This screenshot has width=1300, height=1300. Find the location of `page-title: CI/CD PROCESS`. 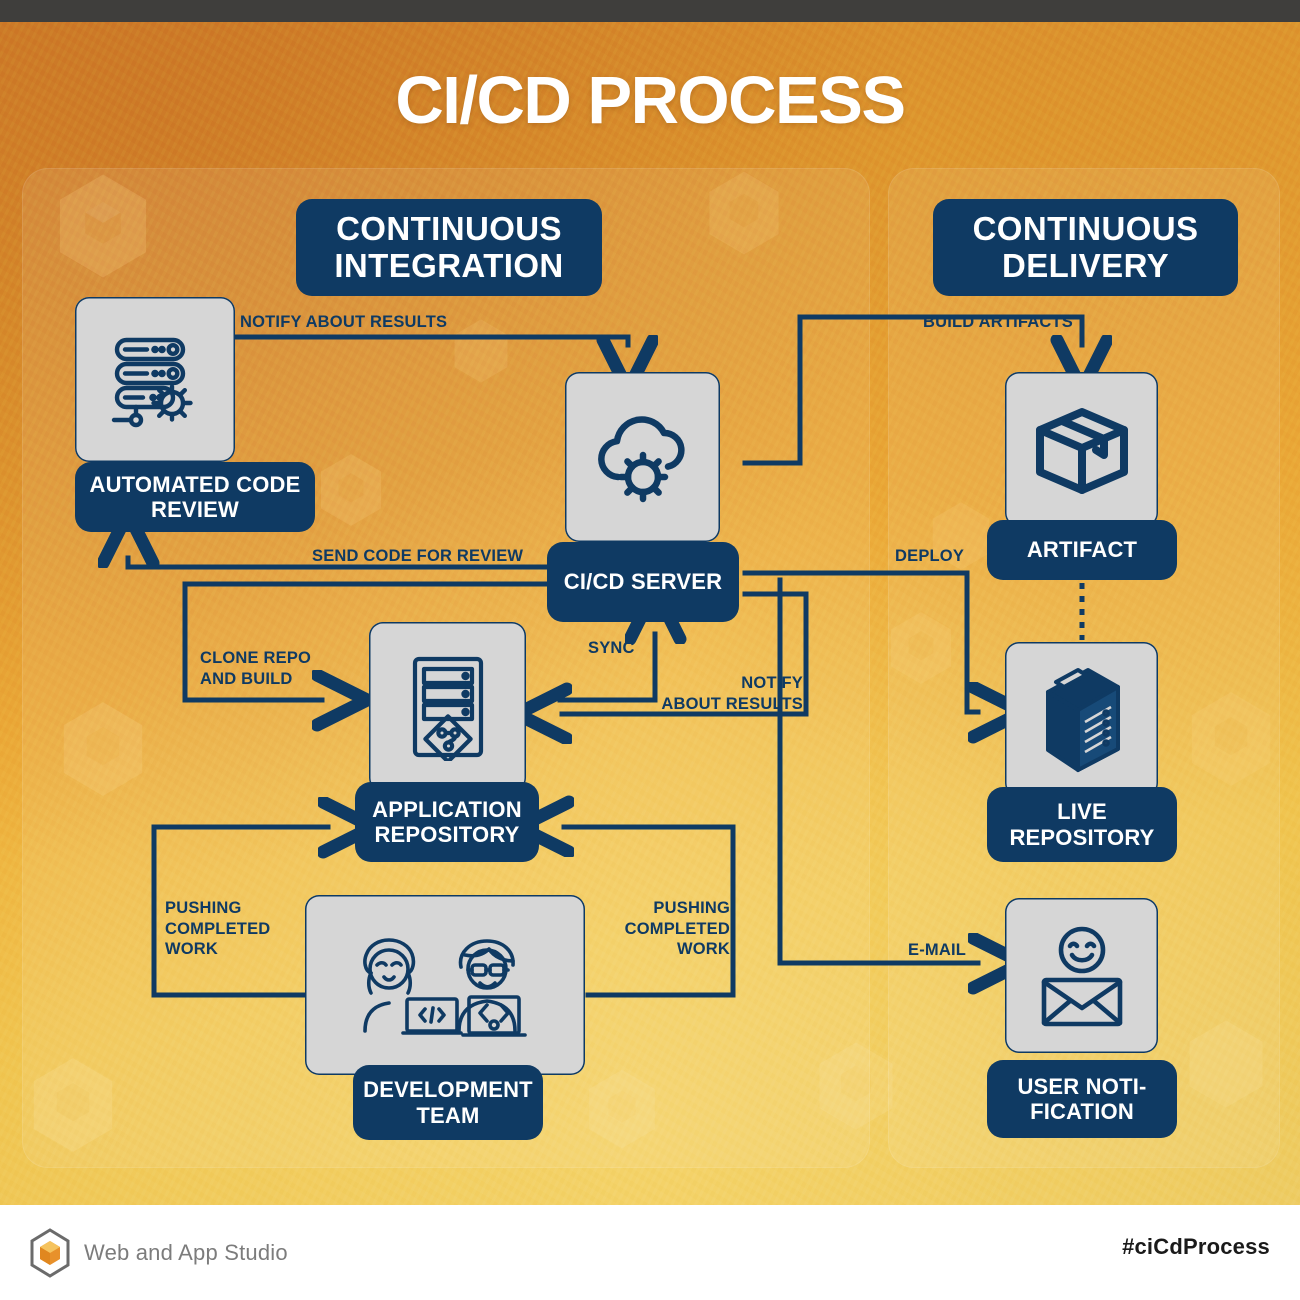

page-title: CI/CD PROCESS is located at coordinates (650, 100).